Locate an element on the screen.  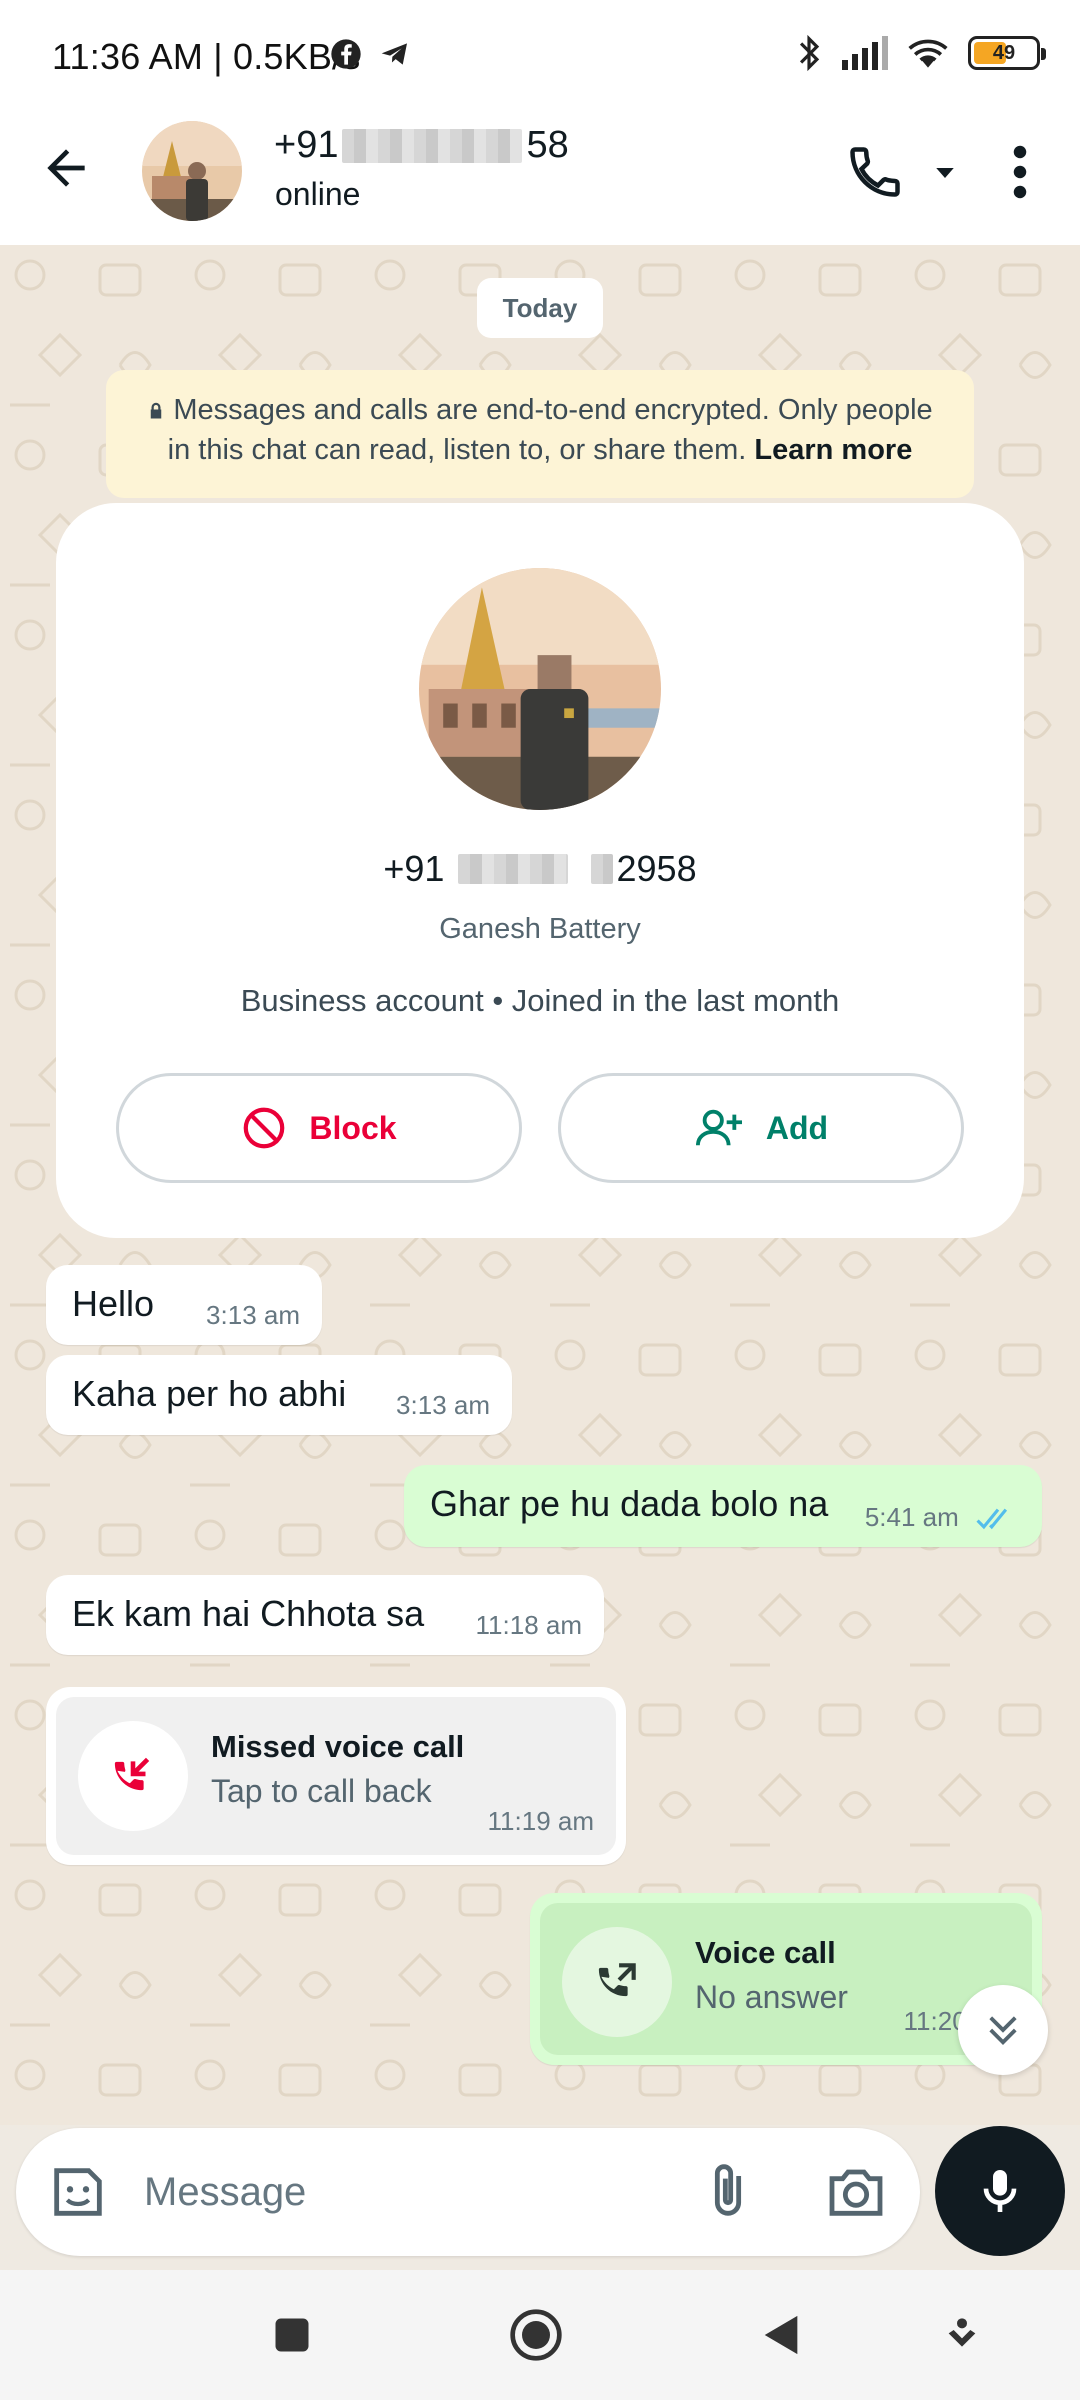
voice-call-button is located at coordinates (875, 172).